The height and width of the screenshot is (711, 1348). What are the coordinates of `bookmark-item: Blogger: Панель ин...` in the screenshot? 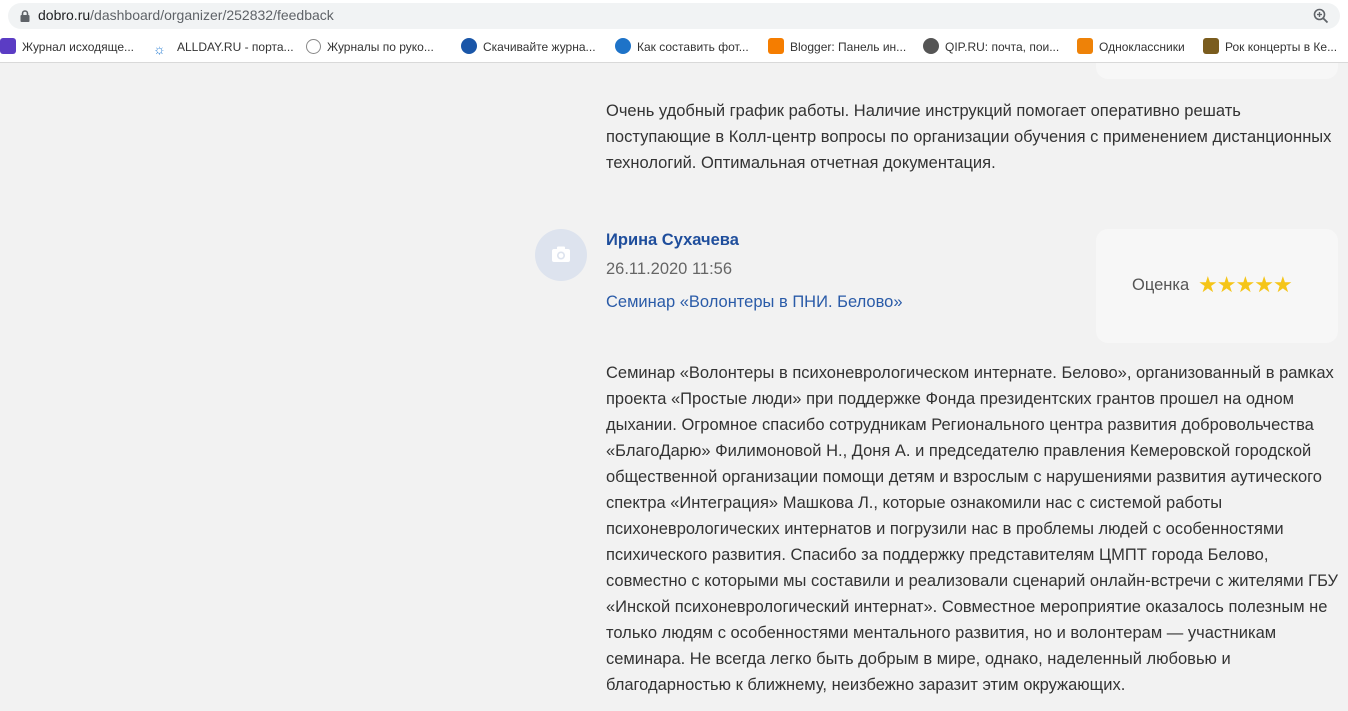 It's located at (837, 47).